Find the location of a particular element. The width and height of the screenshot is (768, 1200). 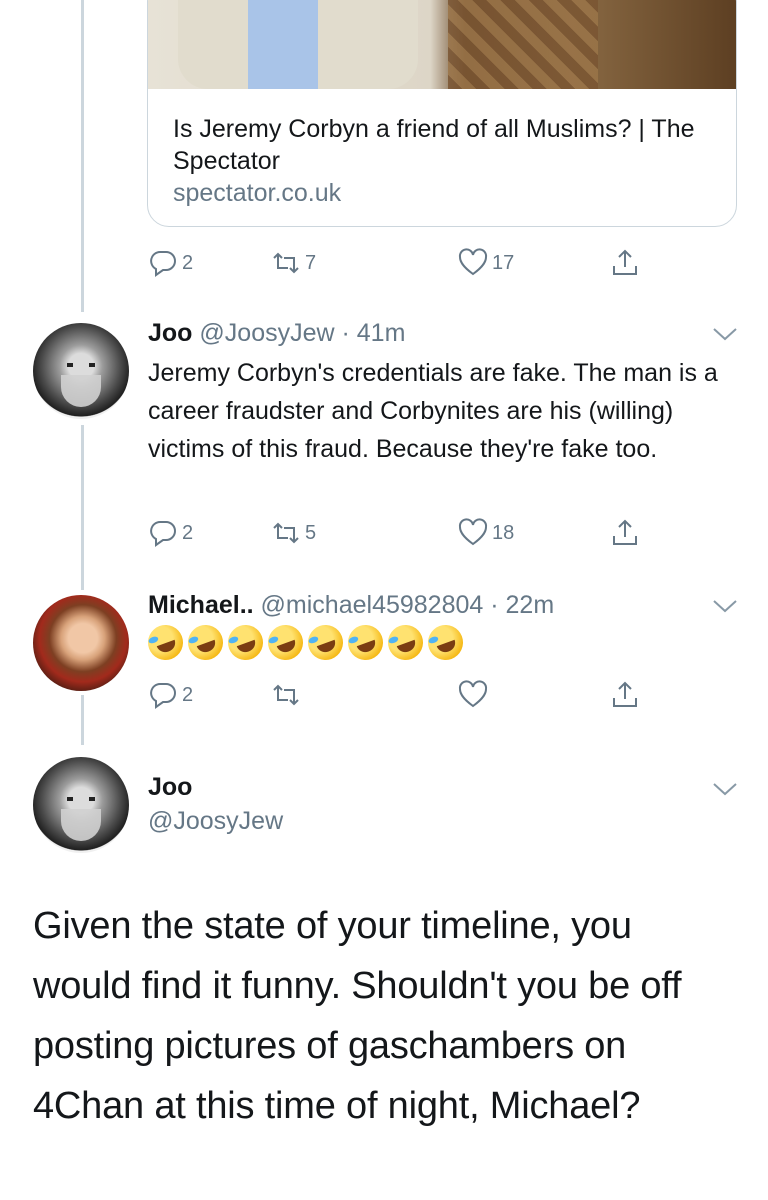

author-name: Michael.. is located at coordinates (201, 605).